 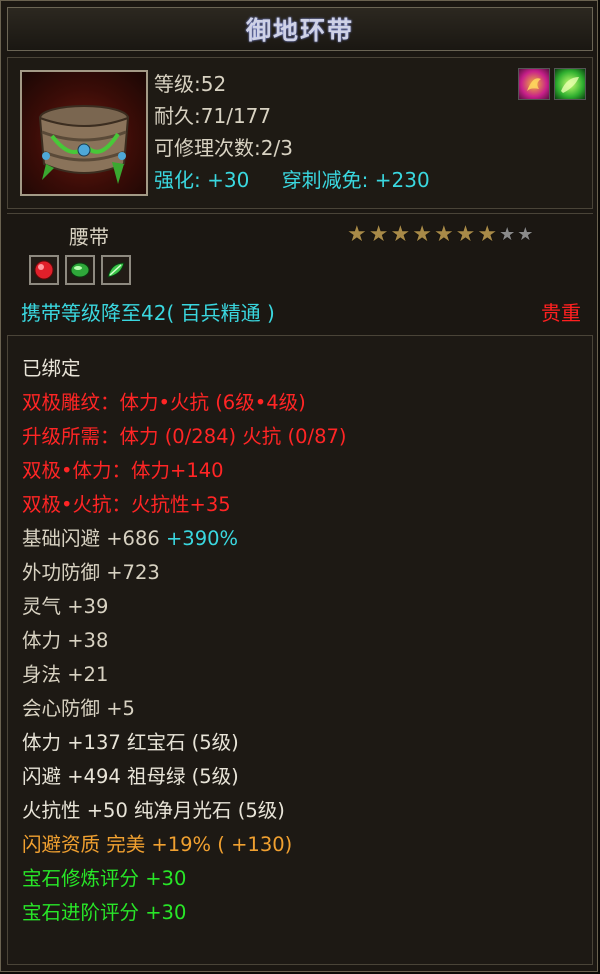 I want to click on enhance-line: 强化: +30 穿刺减免: +230, so click(x=292, y=178).